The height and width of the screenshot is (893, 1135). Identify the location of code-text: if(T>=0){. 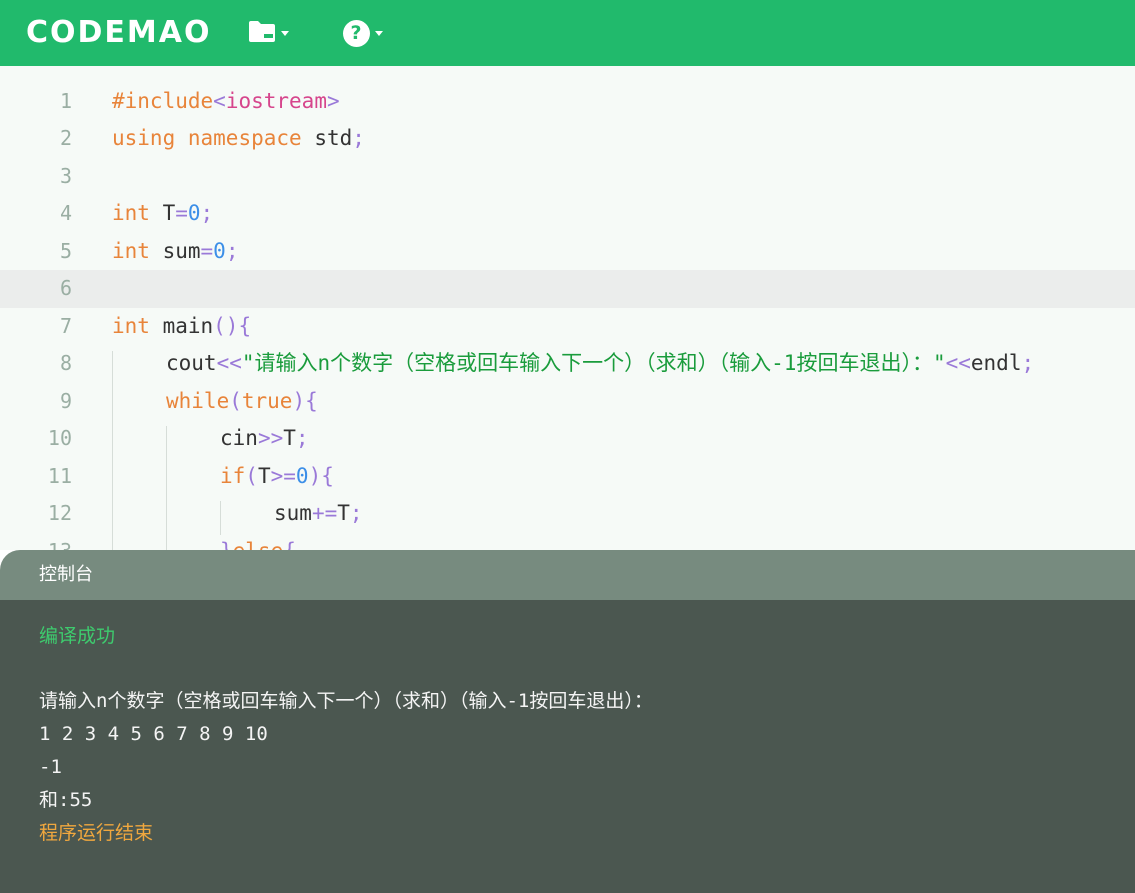
(277, 477).